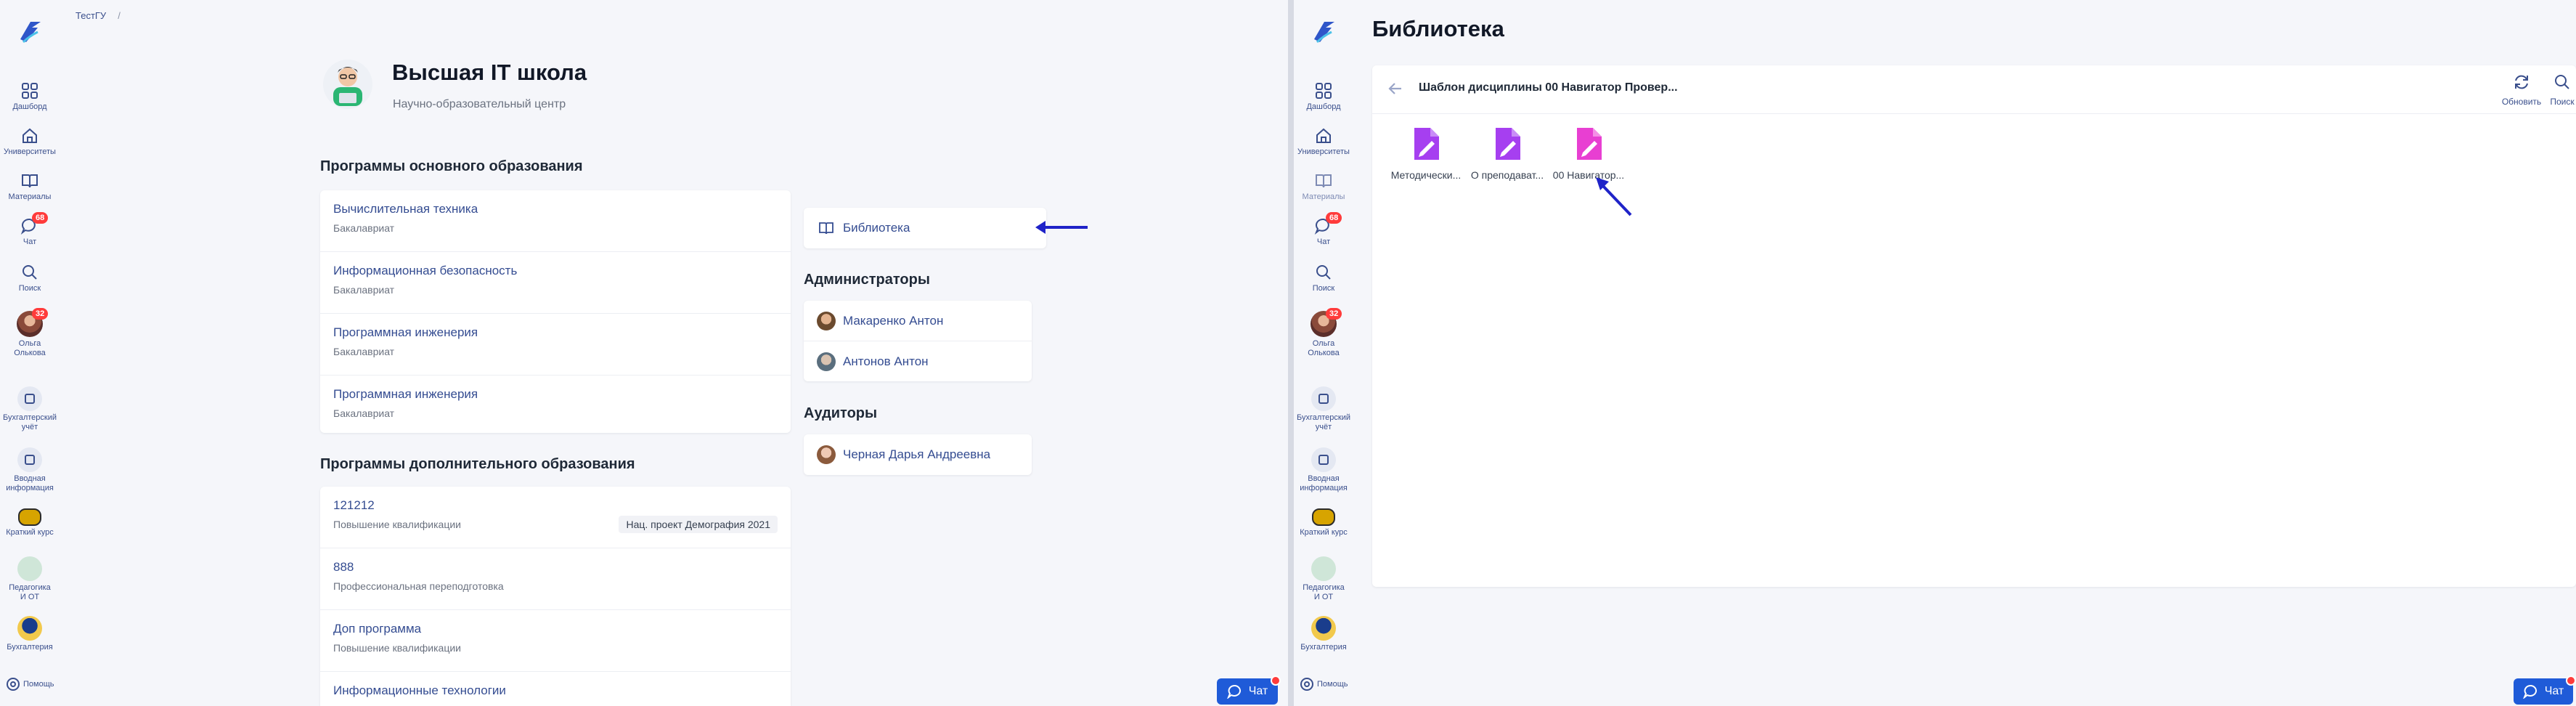 Image resolution: width=2576 pixels, height=706 pixels. I want to click on program-row: Информационные технологии, so click(555, 689).